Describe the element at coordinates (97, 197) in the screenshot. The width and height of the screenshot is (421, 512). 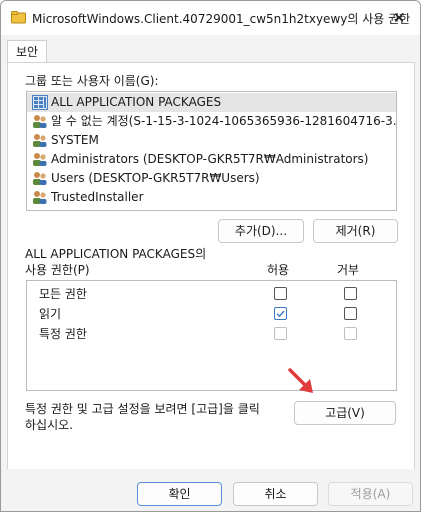
I see `list-item-label: TrustedInstaller` at that location.